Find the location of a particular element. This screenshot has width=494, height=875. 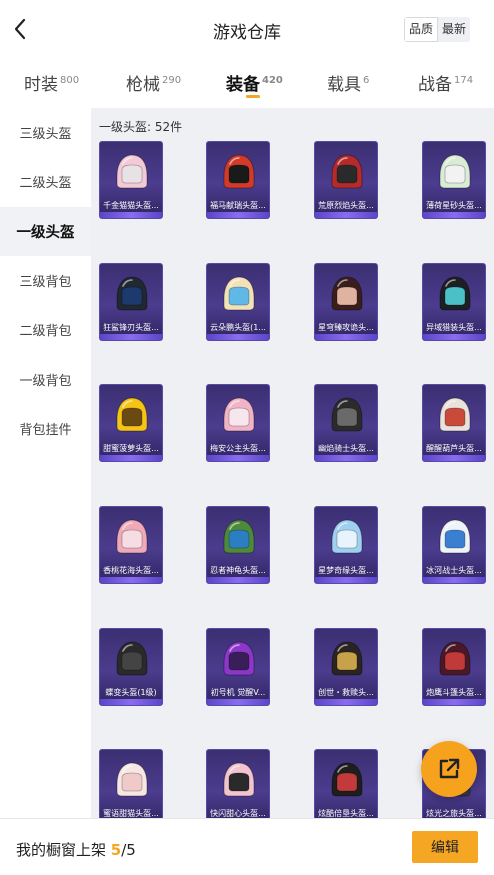

tab-firearms: 枪械 290 is located at coordinates (153, 82).